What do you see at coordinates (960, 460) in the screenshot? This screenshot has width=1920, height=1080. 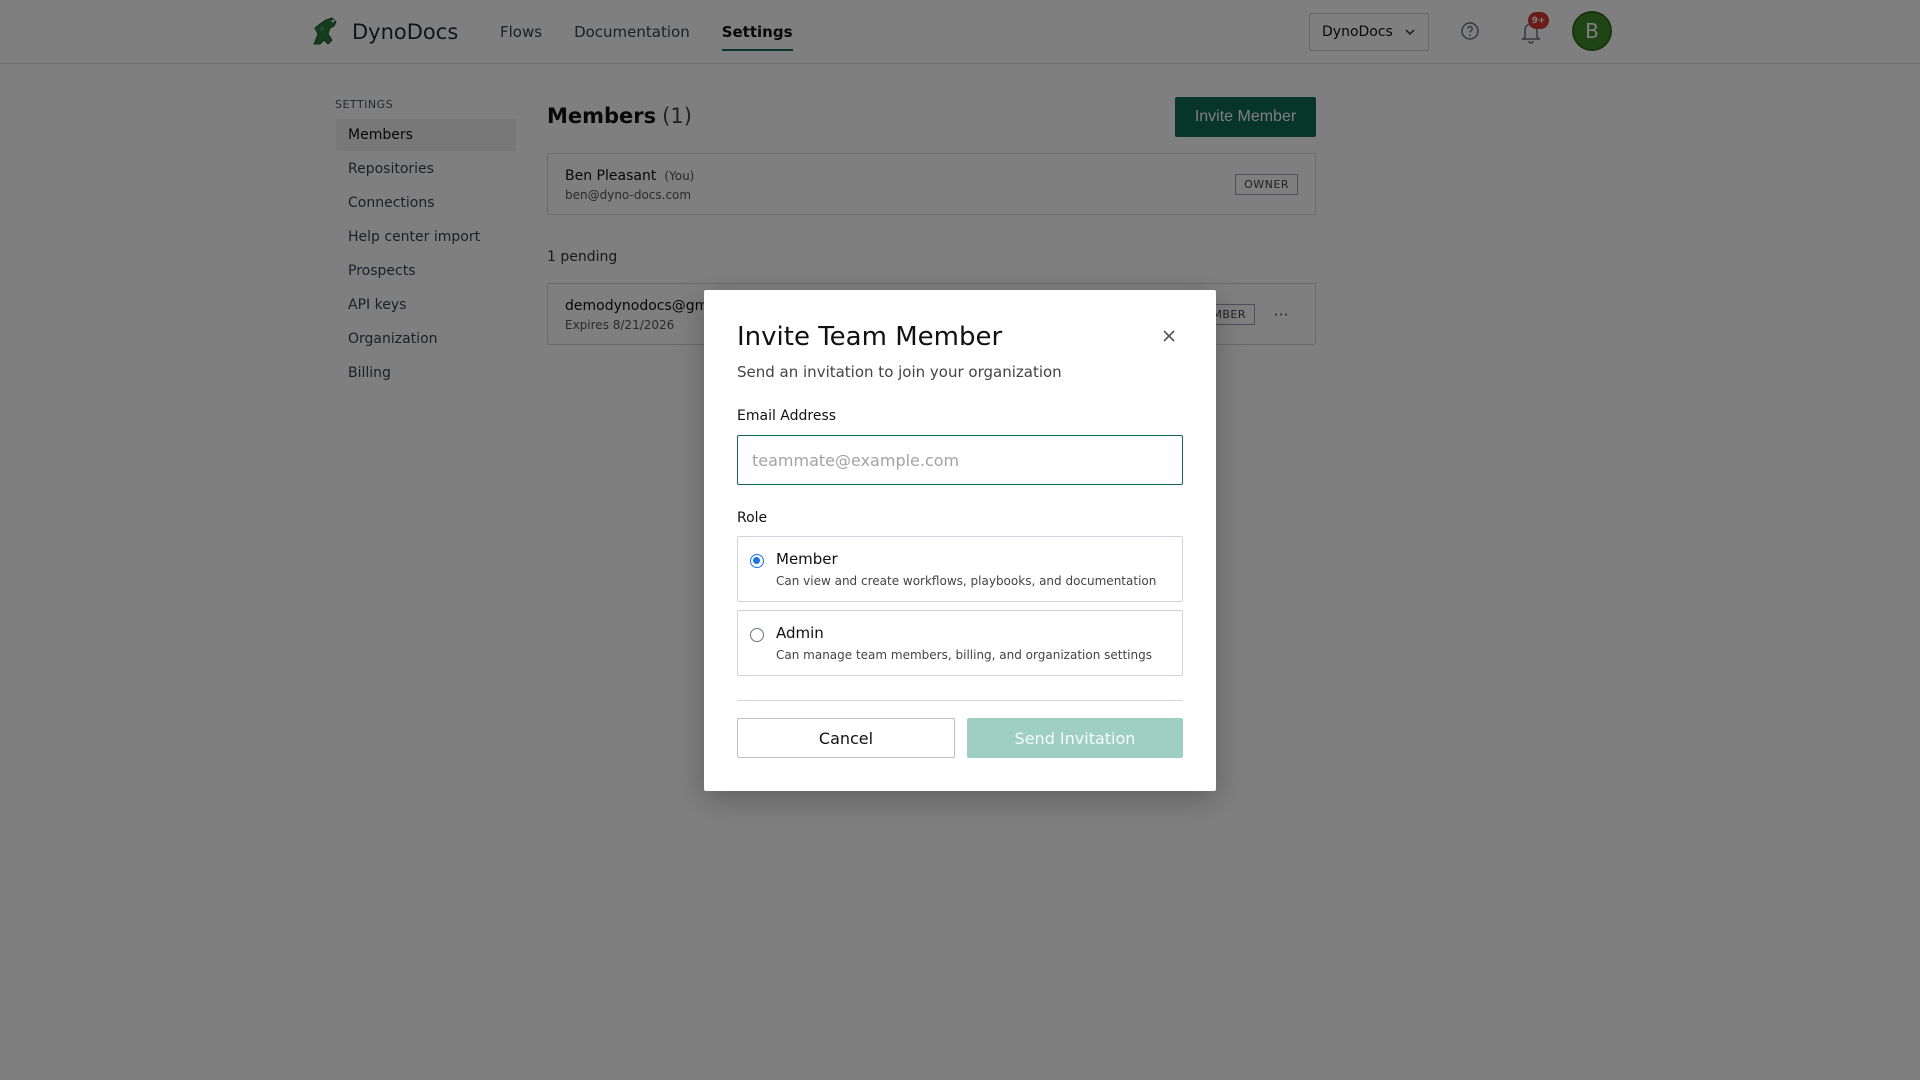 I see `email-input` at bounding box center [960, 460].